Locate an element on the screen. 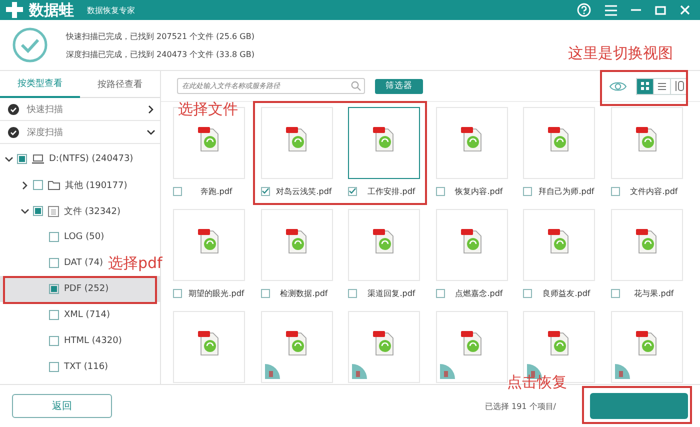 The image size is (700, 427). file-name: 工作安排.pdf is located at coordinates (391, 191).